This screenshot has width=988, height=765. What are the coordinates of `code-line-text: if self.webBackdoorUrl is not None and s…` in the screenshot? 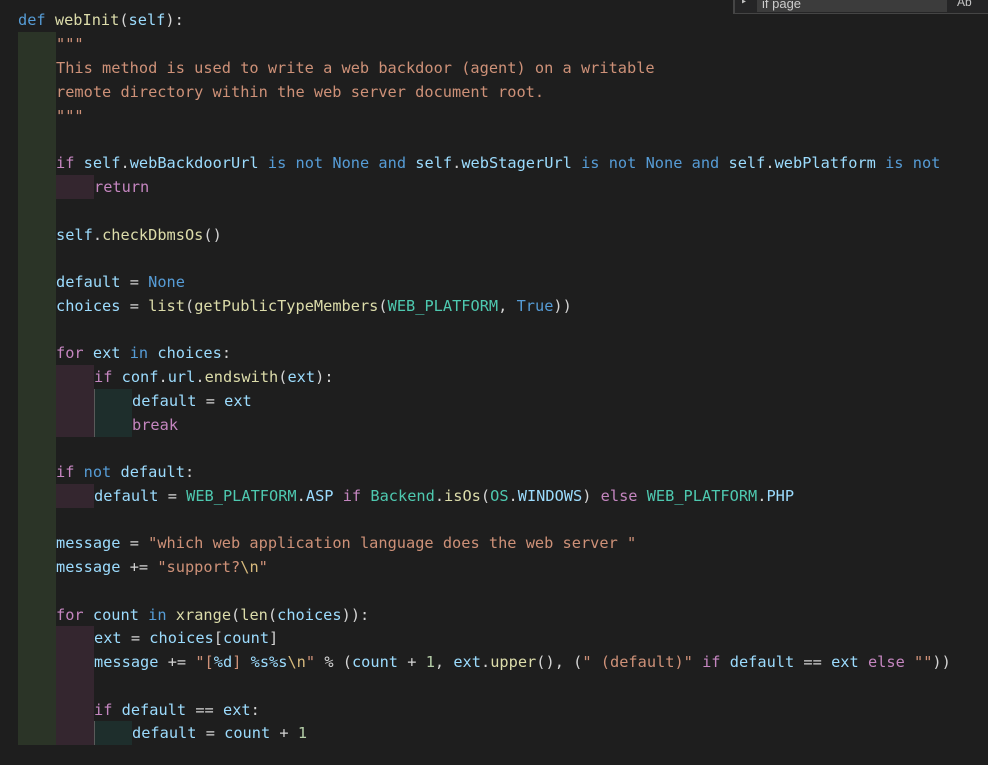 It's located at (498, 163).